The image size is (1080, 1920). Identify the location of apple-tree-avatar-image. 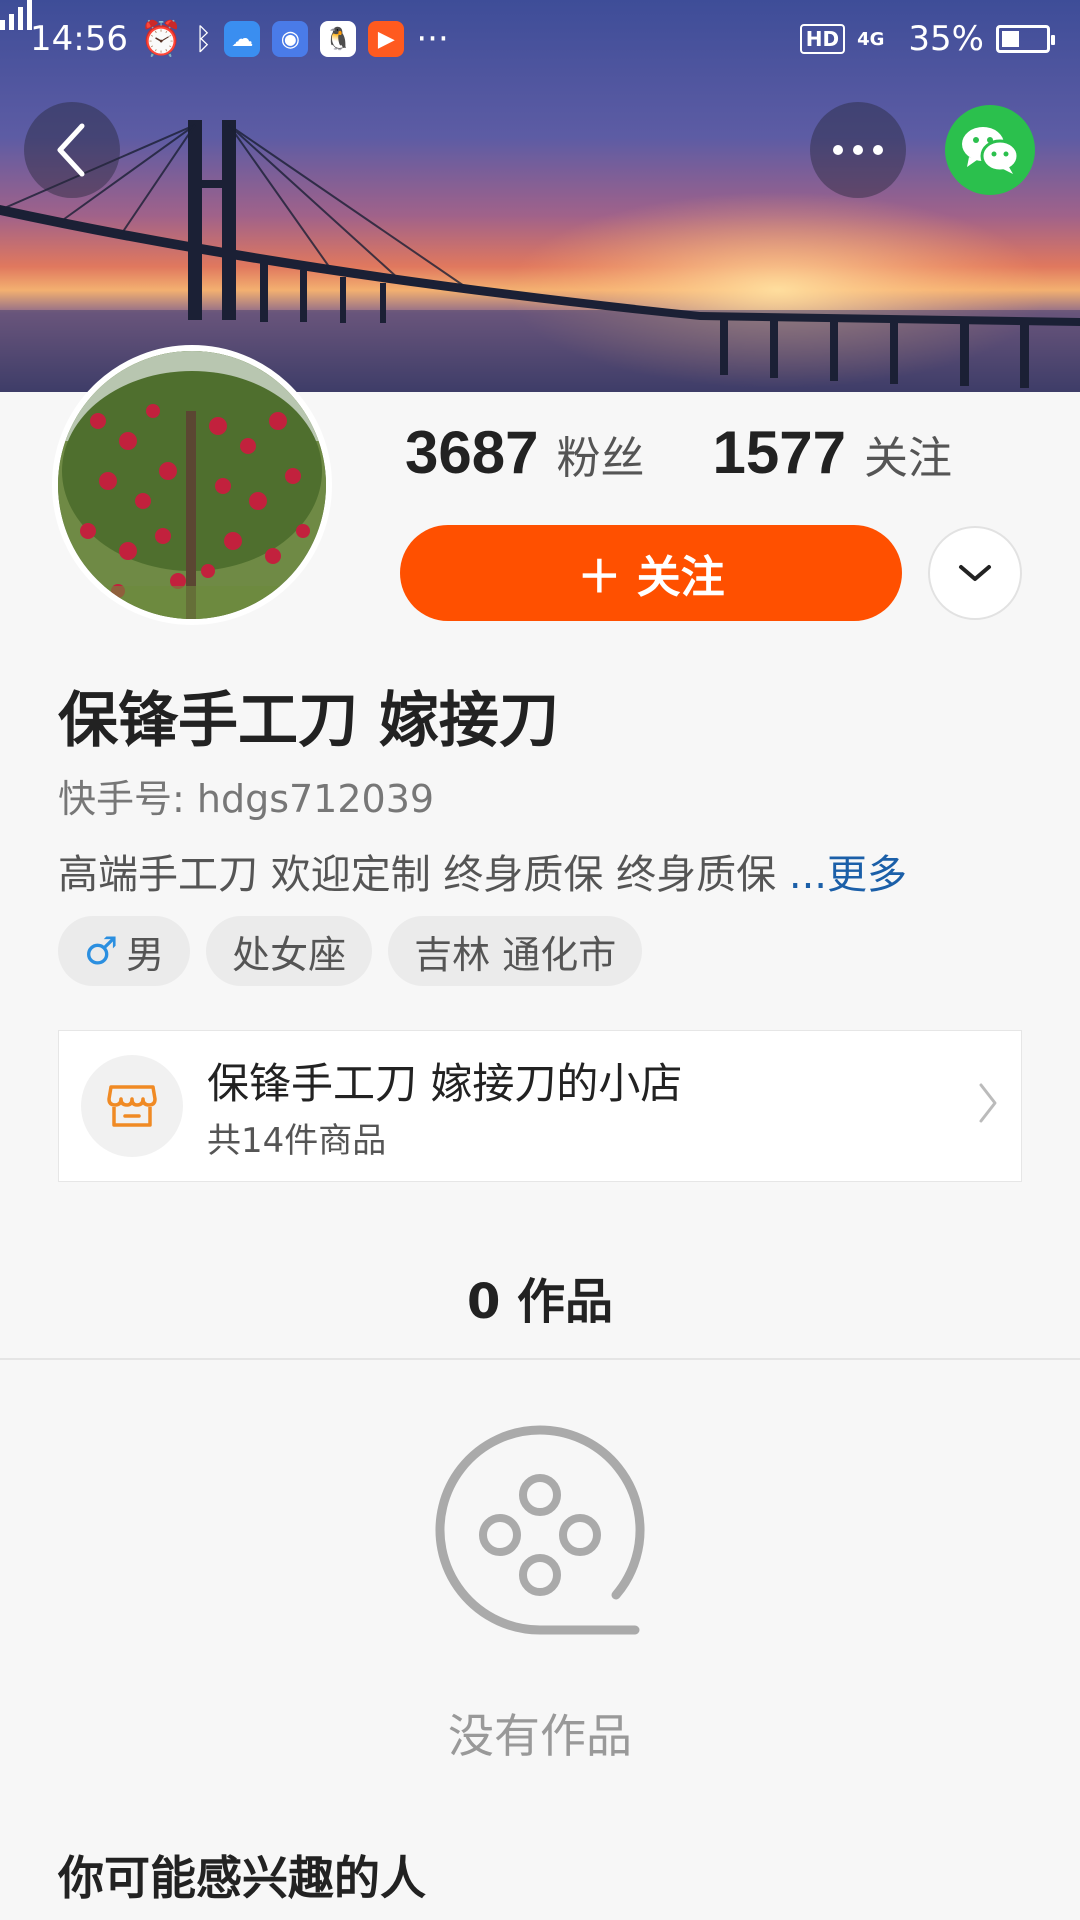
(192, 485).